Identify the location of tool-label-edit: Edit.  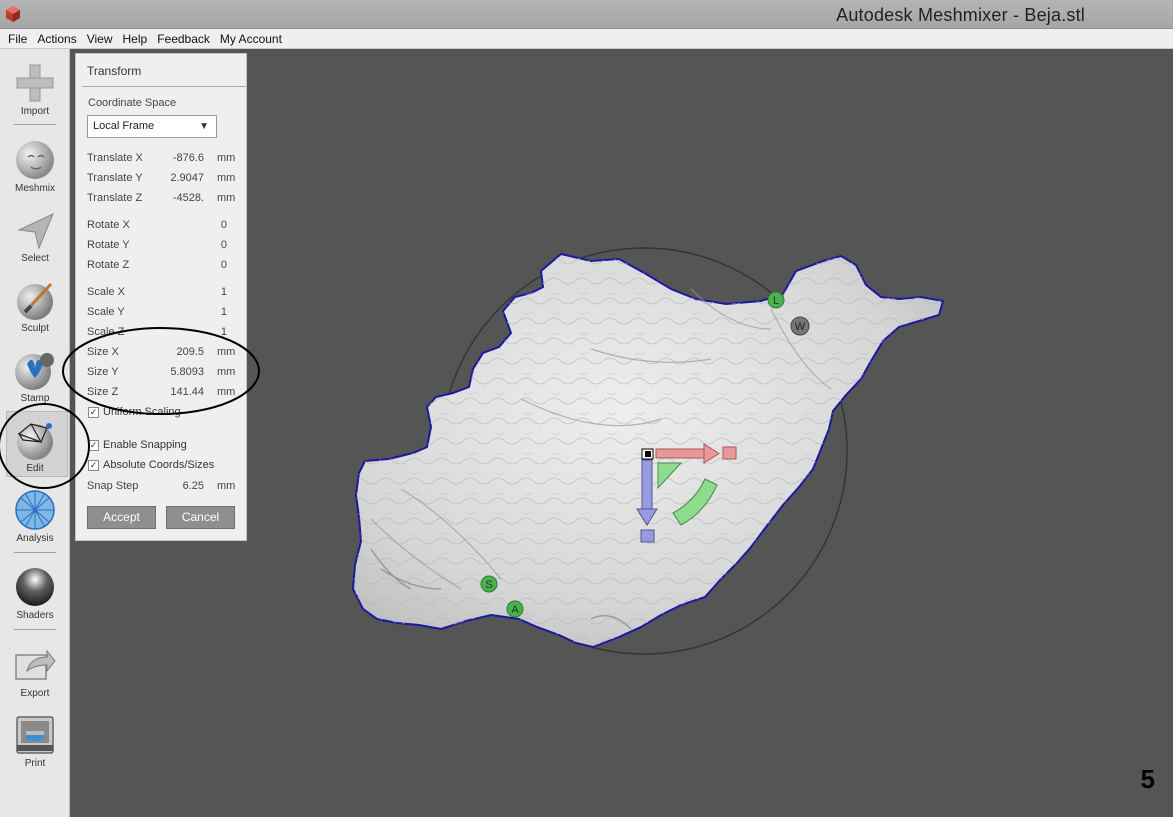
(35, 468).